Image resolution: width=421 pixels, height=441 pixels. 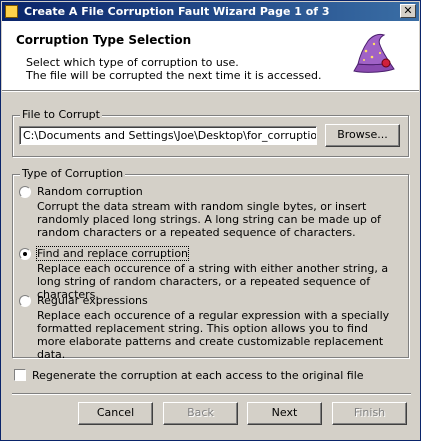 I want to click on back-button: Back, so click(x=200, y=413).